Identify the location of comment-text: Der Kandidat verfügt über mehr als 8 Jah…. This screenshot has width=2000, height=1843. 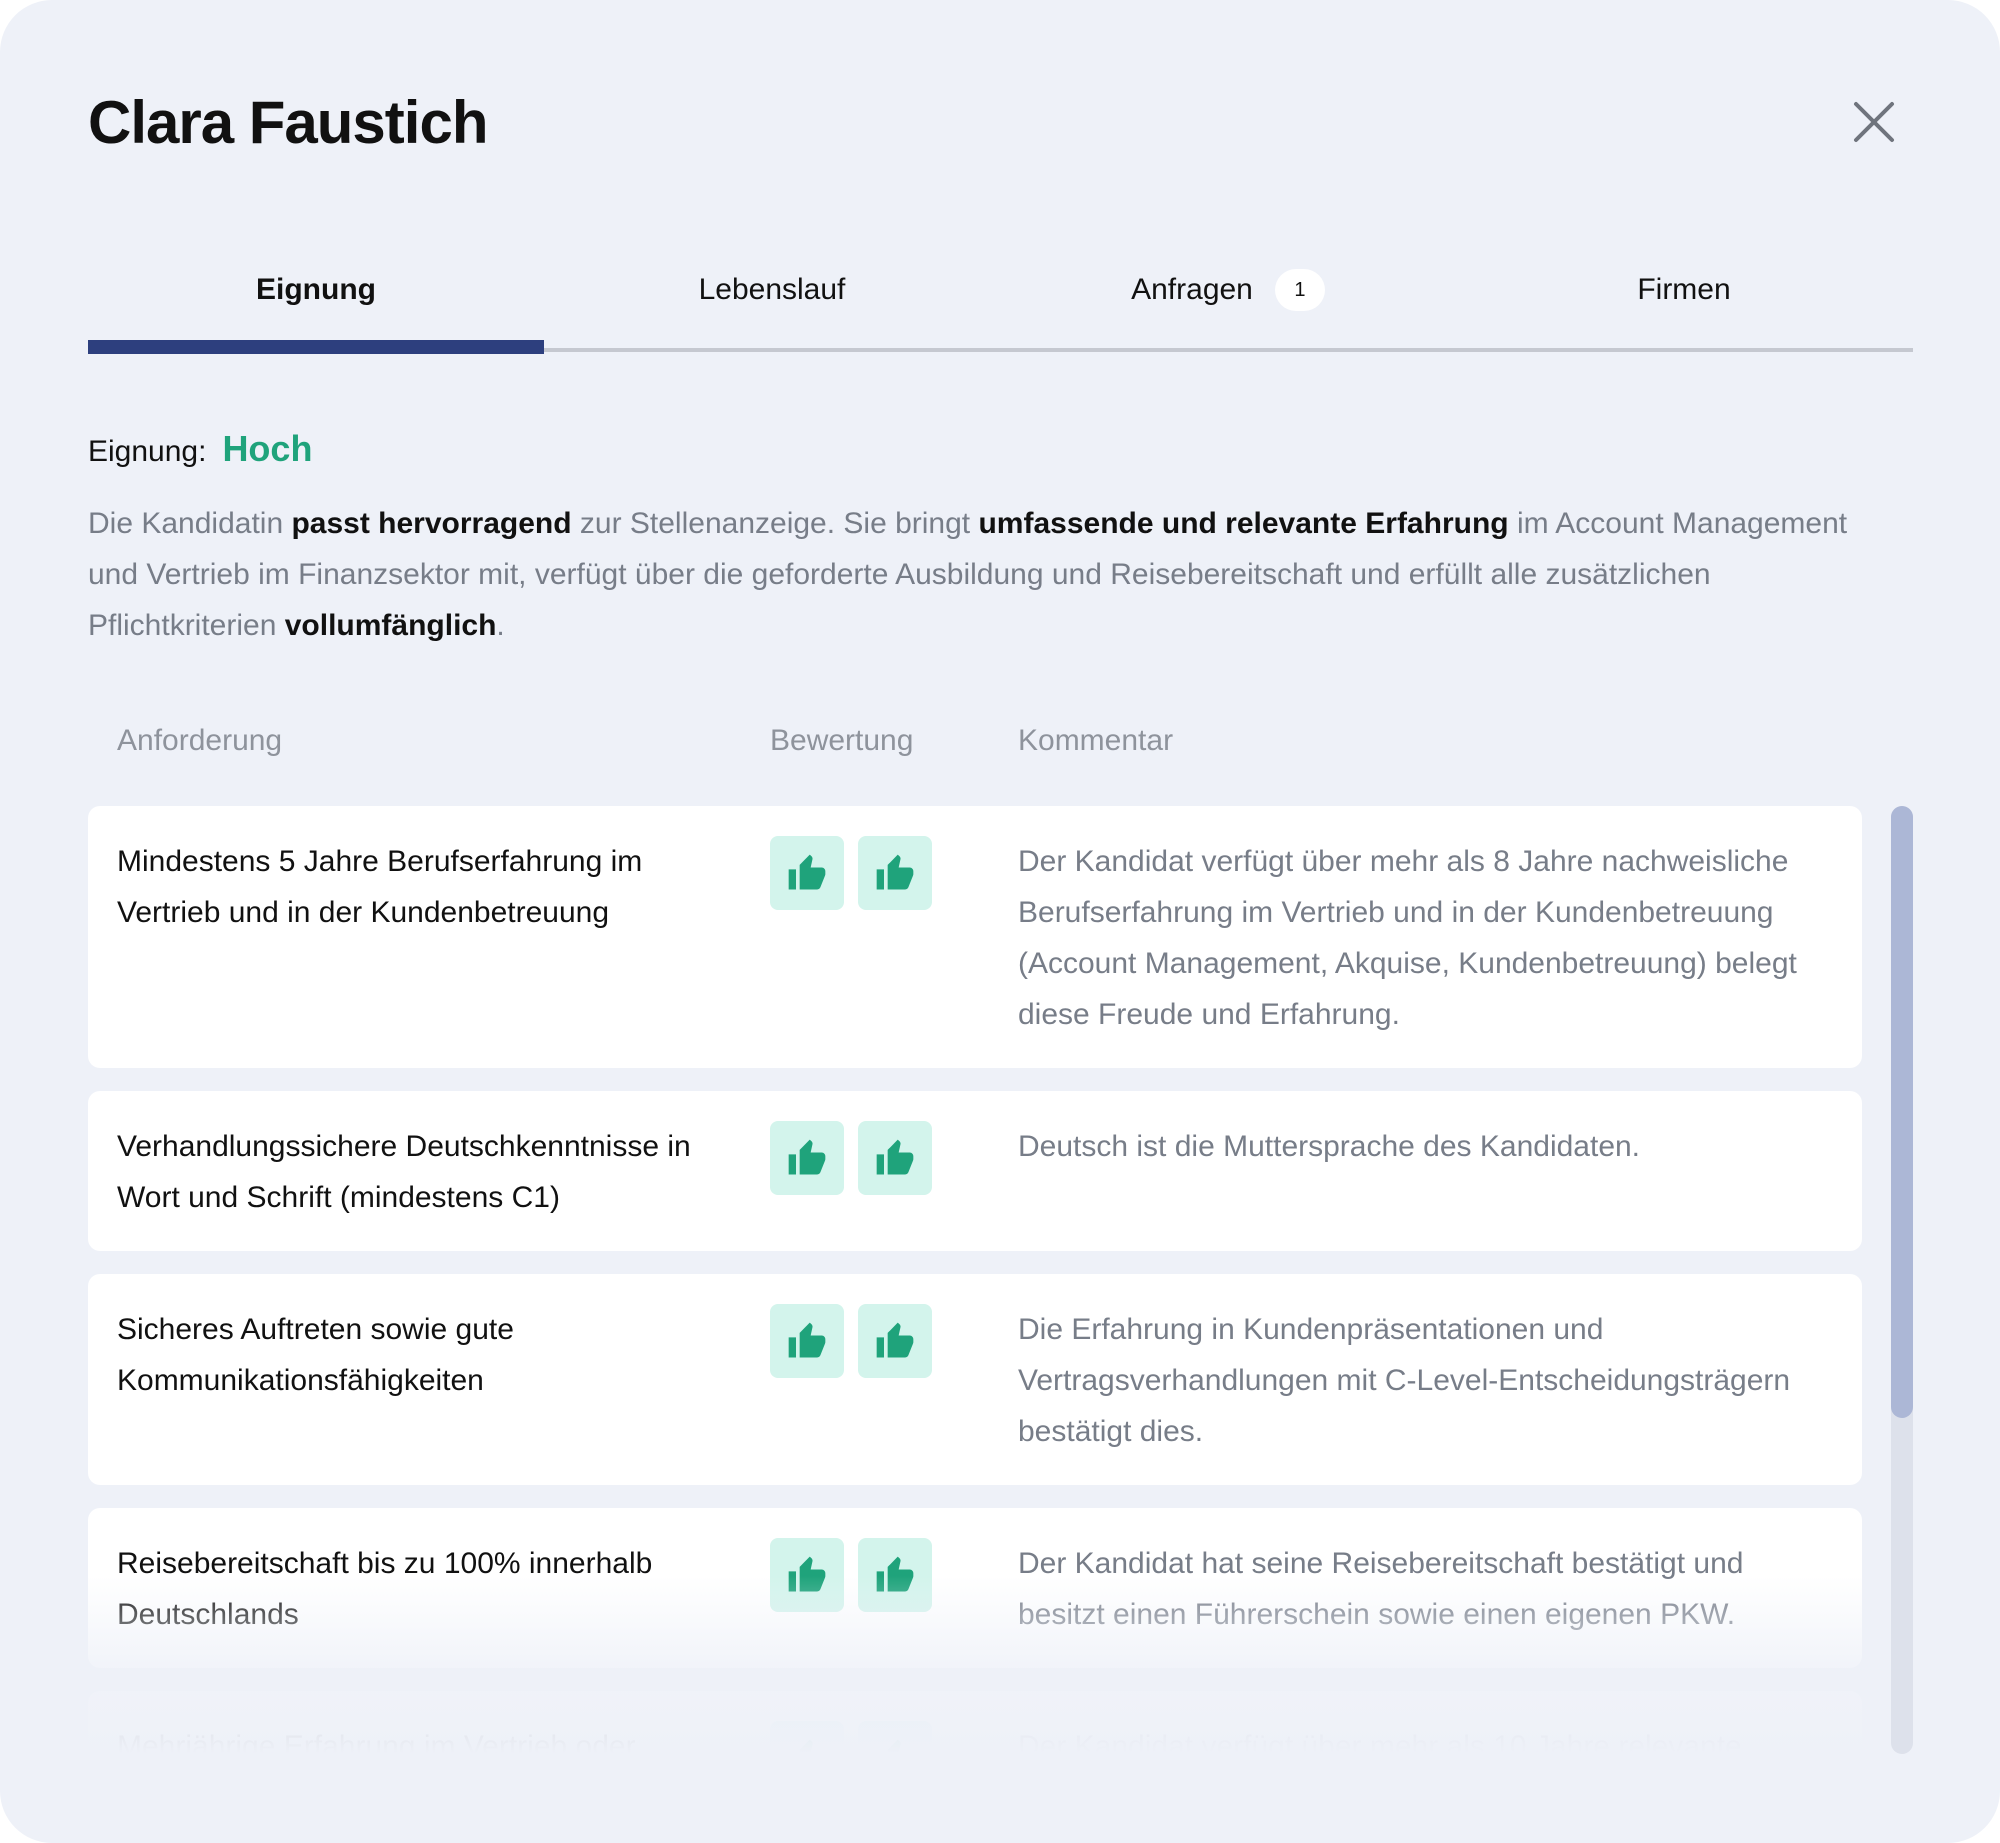
(1407, 938).